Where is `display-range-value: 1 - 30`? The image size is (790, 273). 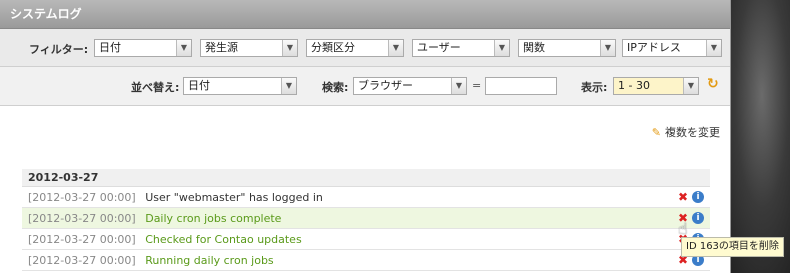
display-range-value: 1 - 30 is located at coordinates (634, 85).